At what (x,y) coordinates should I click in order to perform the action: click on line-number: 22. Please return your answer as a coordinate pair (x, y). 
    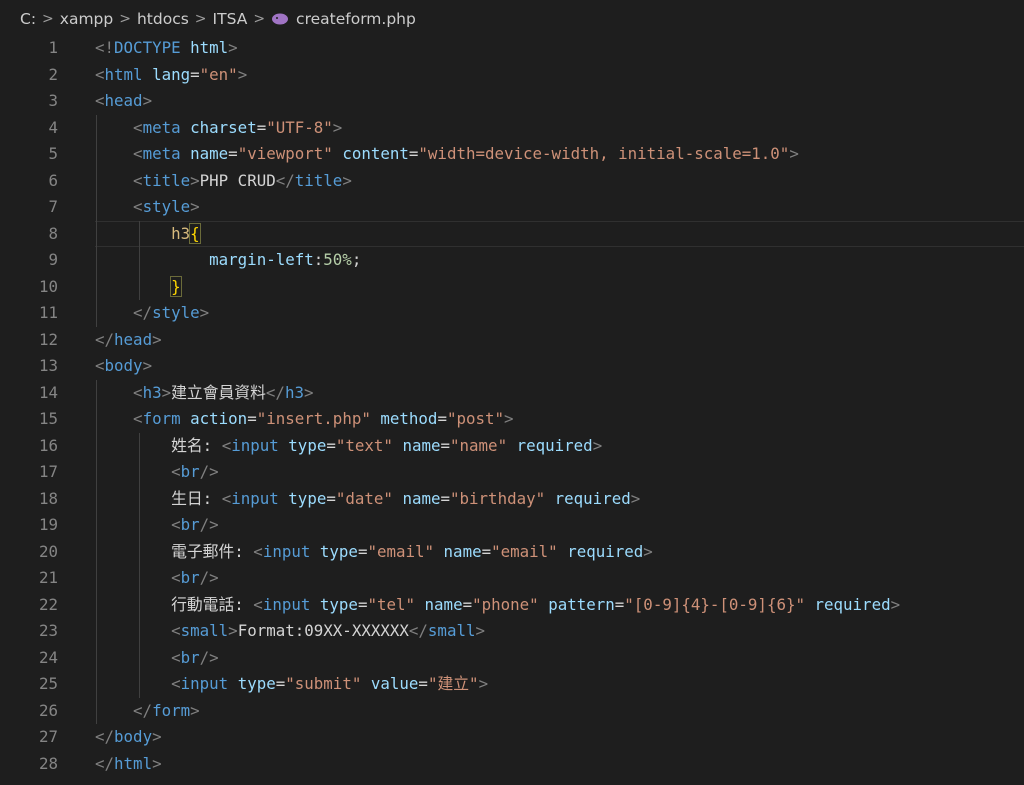
    Looking at the image, I should click on (29, 605).